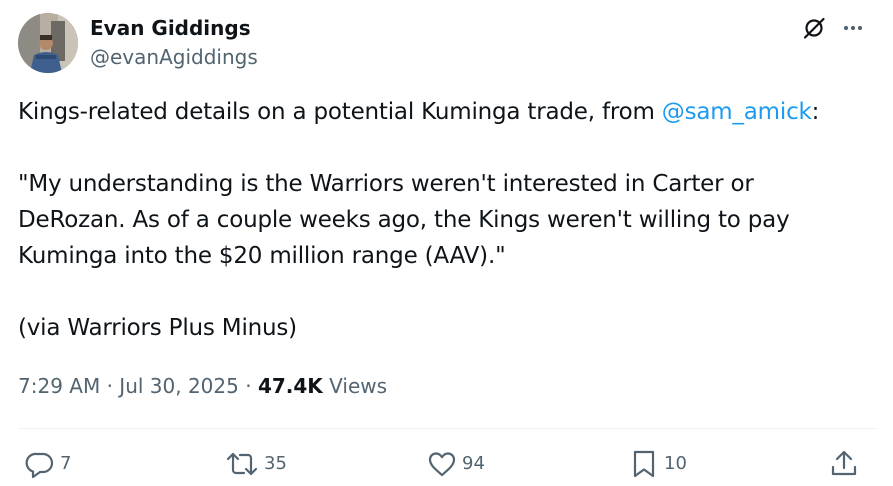 The width and height of the screenshot is (893, 486). I want to click on mention-link: @sam_amick, so click(737, 112).